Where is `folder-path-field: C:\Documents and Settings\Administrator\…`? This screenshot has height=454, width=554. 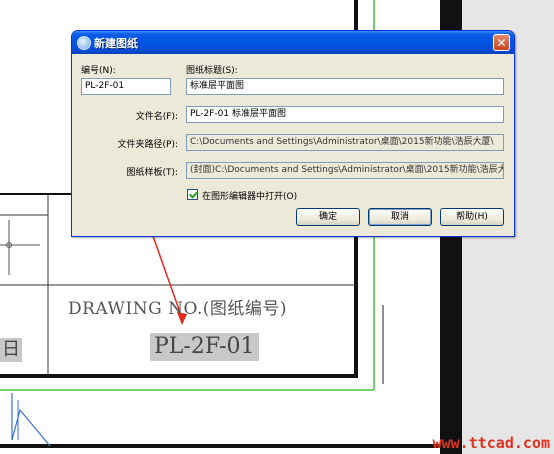 folder-path-field: C:\Documents and Settings\Administrator\… is located at coordinates (345, 142).